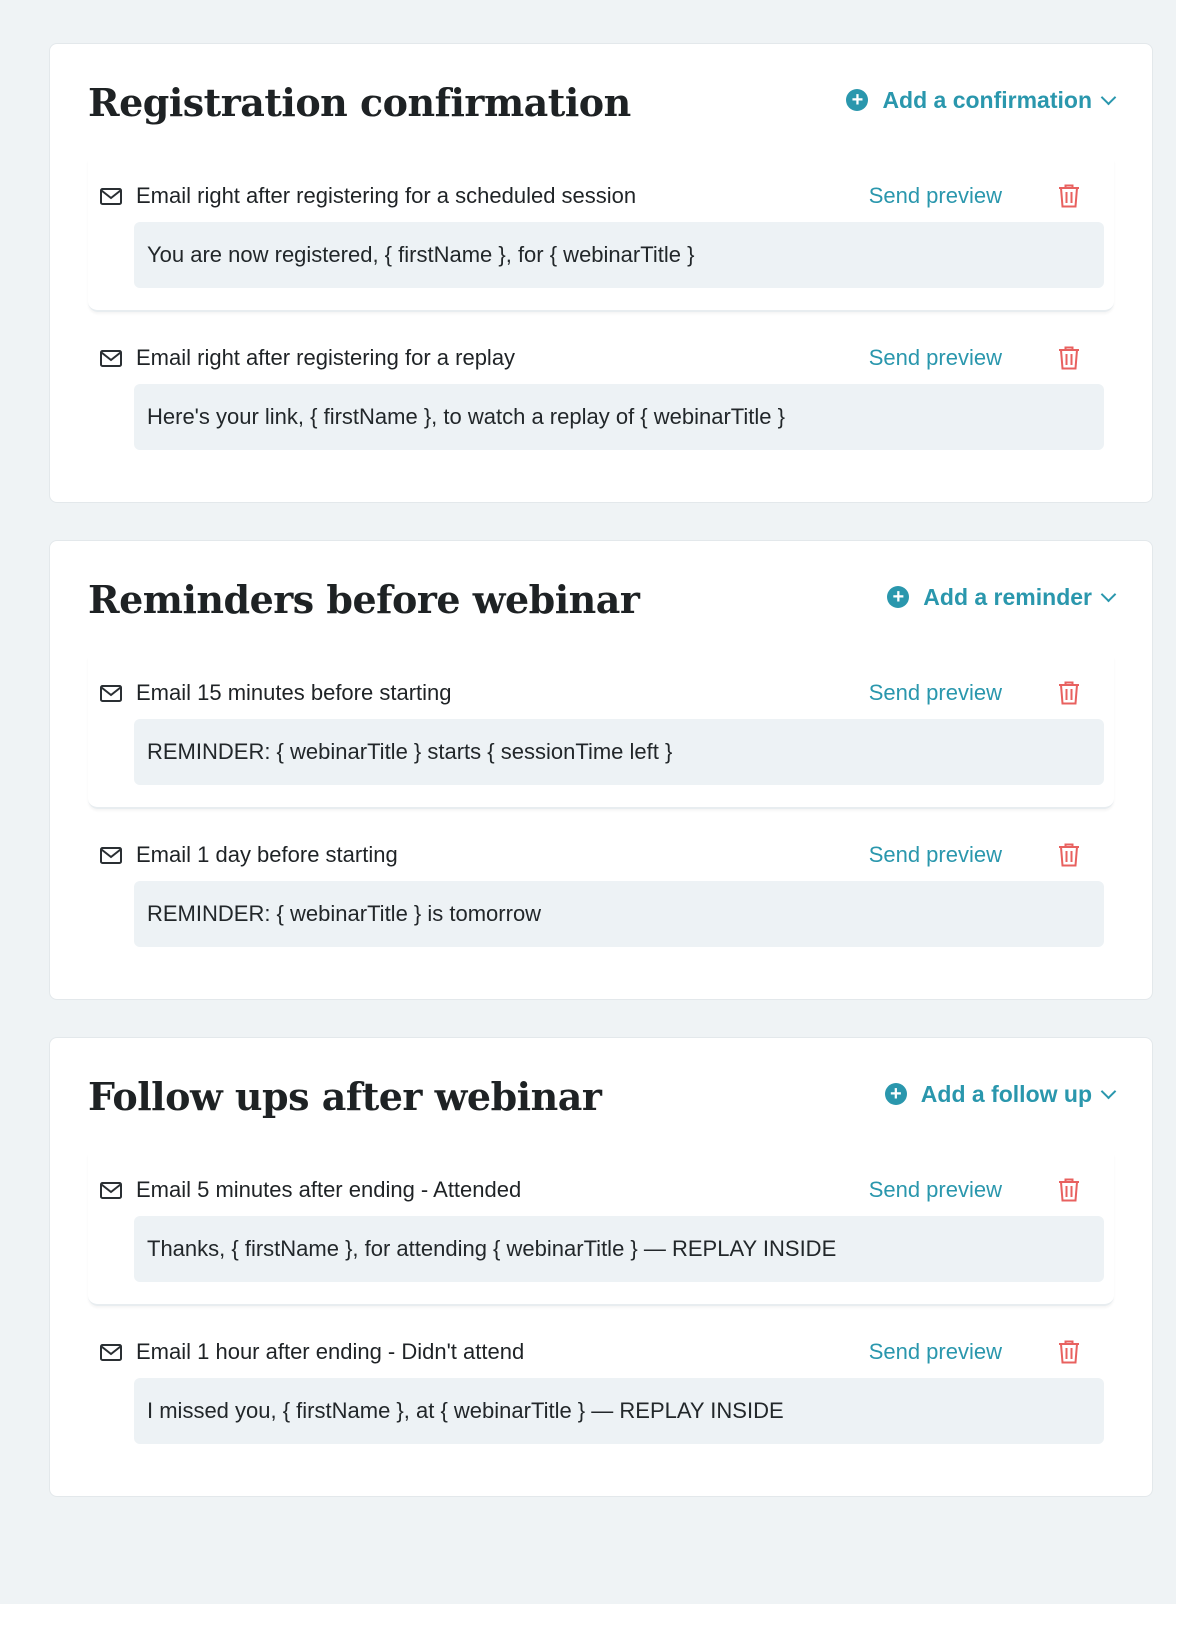  What do you see at coordinates (364, 599) in the screenshot?
I see `section-title: Reminders before webinar` at bounding box center [364, 599].